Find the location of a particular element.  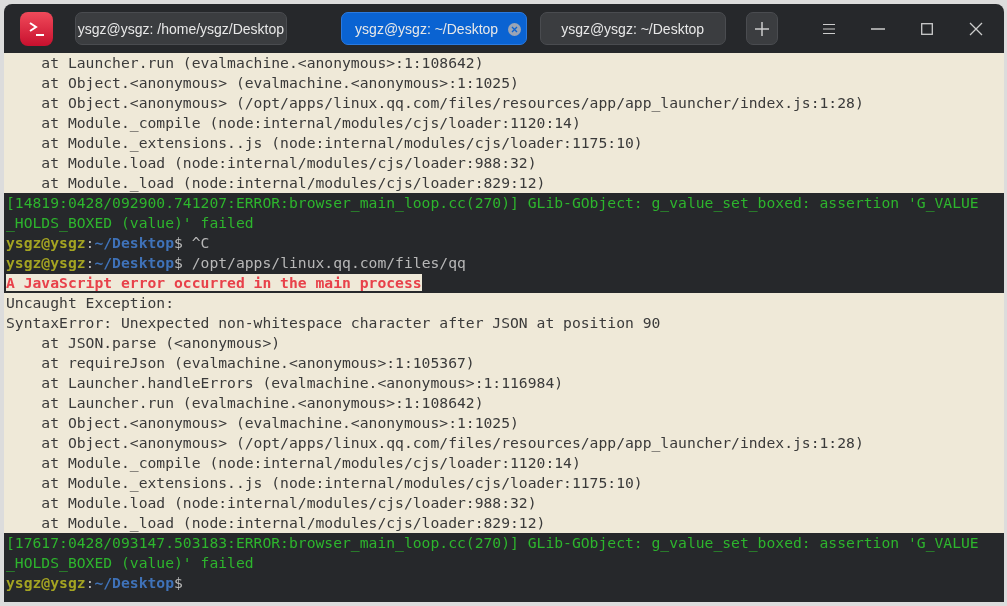

stack-trace-line: at JSON.parse (<anonymous>) is located at coordinates (160, 342).